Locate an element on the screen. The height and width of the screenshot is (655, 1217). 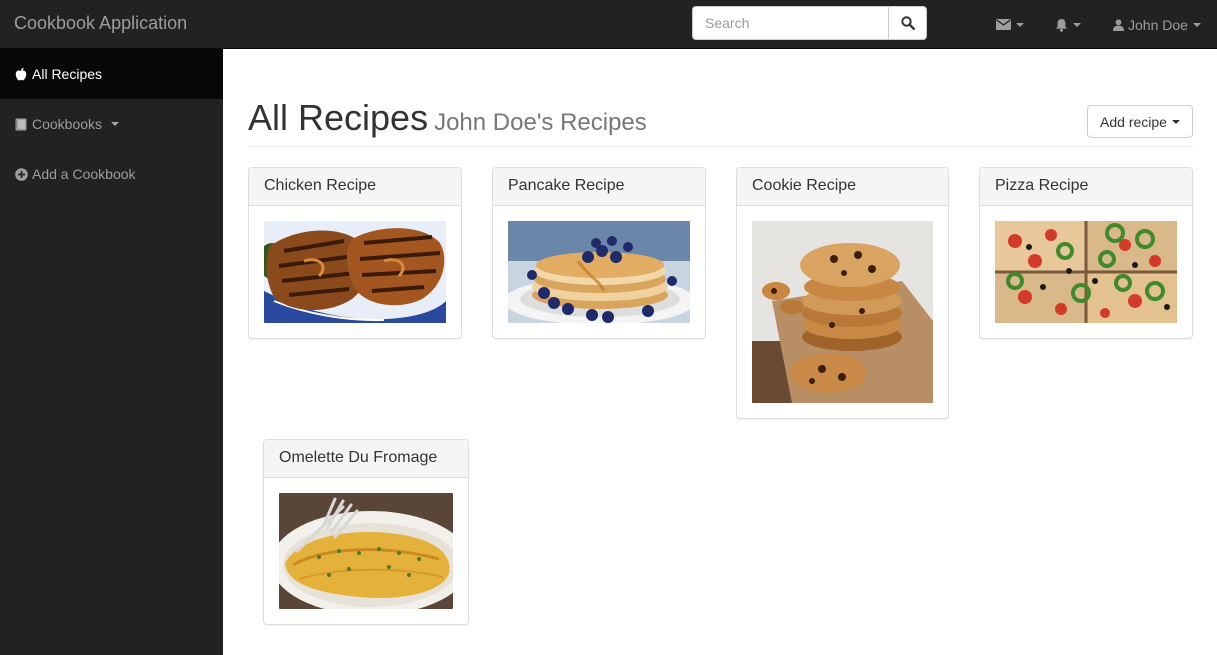
envelope-icon is located at coordinates (1003, 24).